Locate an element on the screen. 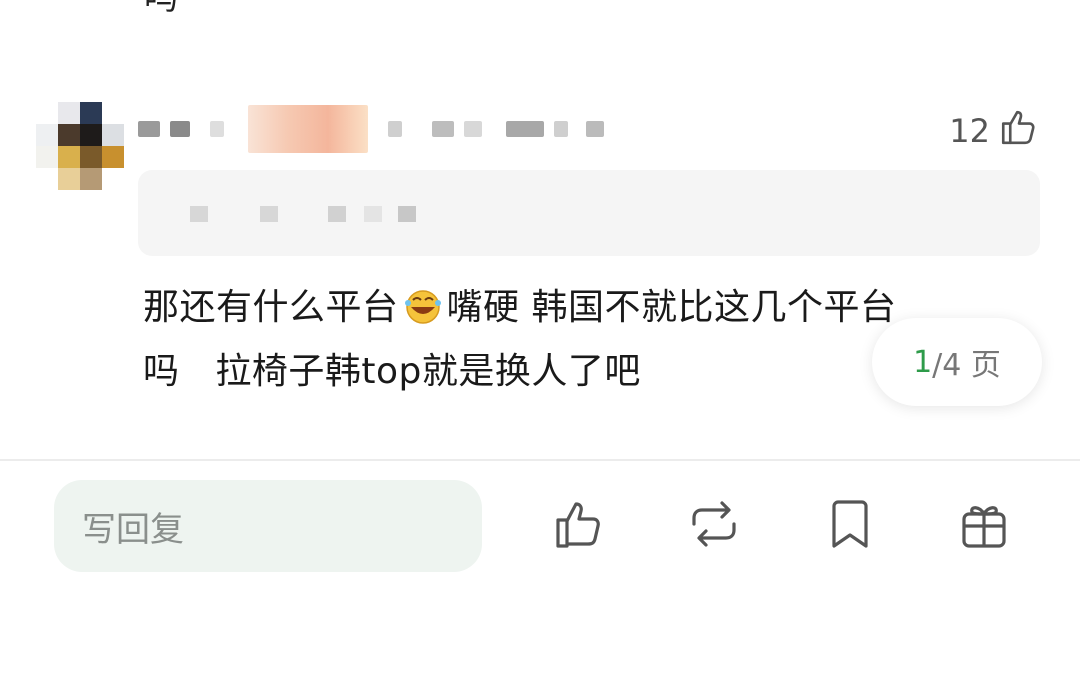  divider is located at coordinates (540, 460).